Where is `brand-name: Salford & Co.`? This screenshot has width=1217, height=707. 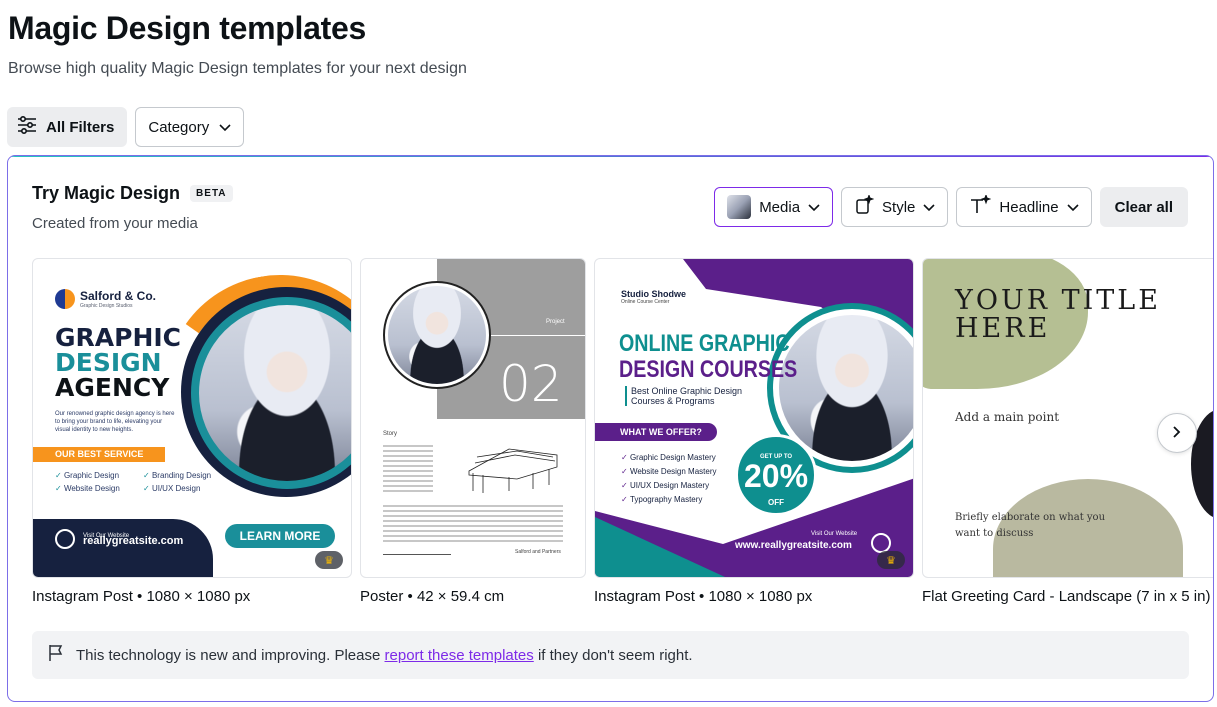 brand-name: Salford & Co. is located at coordinates (118, 296).